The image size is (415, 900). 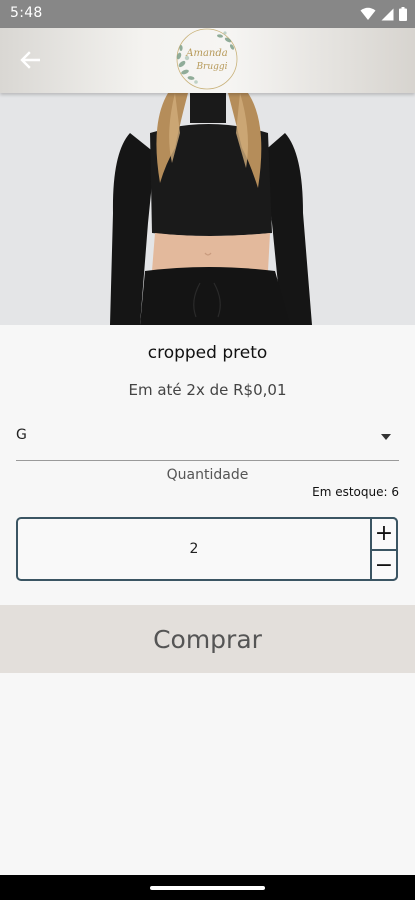 I want to click on back-button, so click(x=30, y=60).